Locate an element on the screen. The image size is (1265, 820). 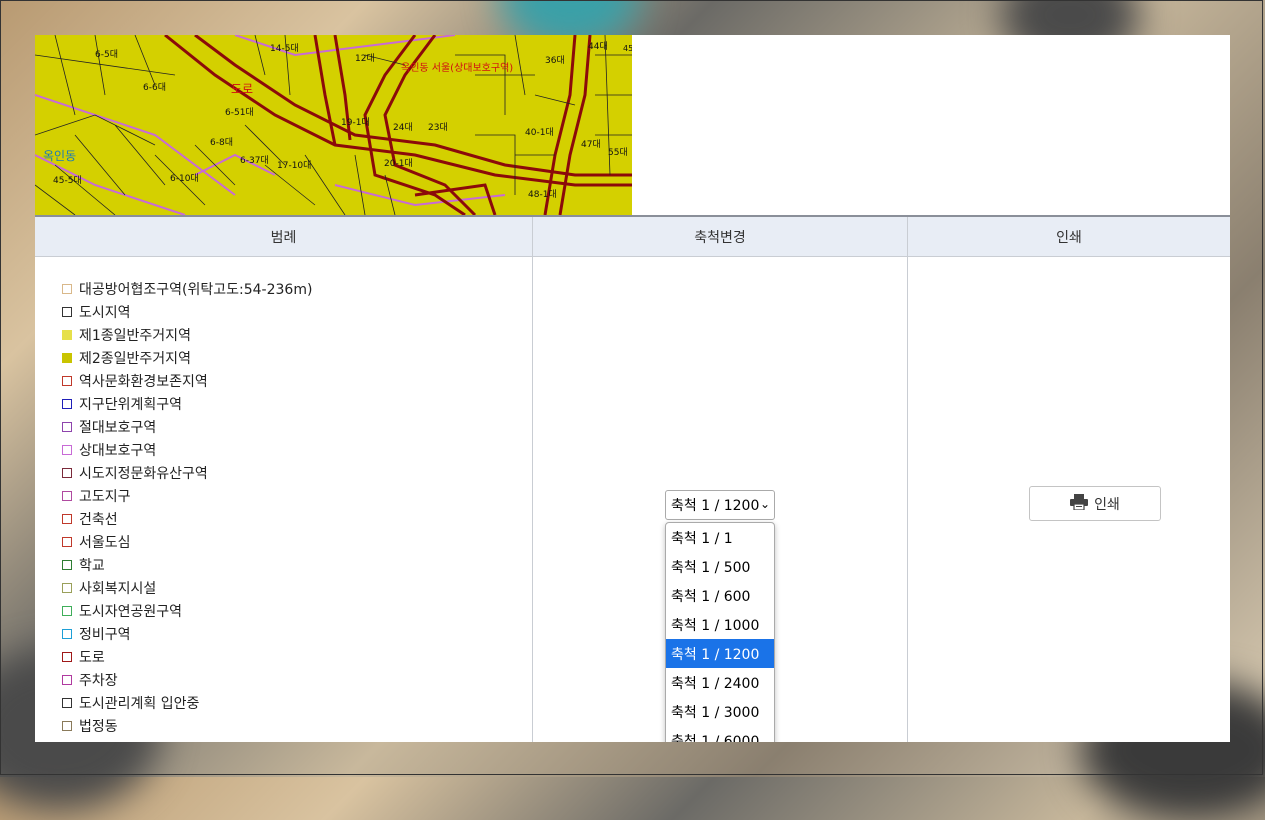
svg-text: 24대 is located at coordinates (403, 127).